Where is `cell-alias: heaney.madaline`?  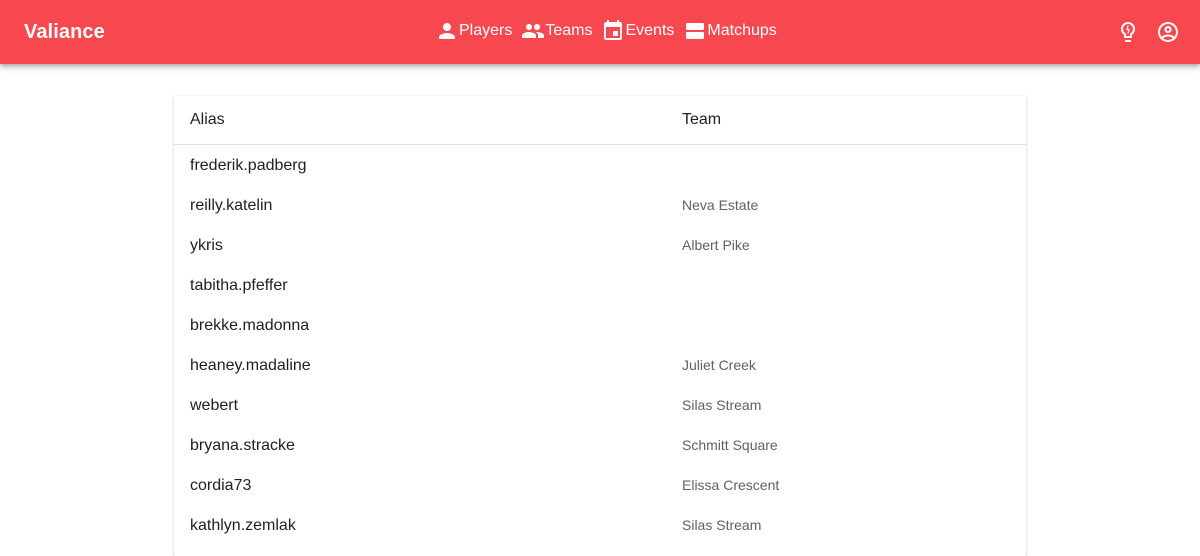
cell-alias: heaney.madaline is located at coordinates (250, 365).